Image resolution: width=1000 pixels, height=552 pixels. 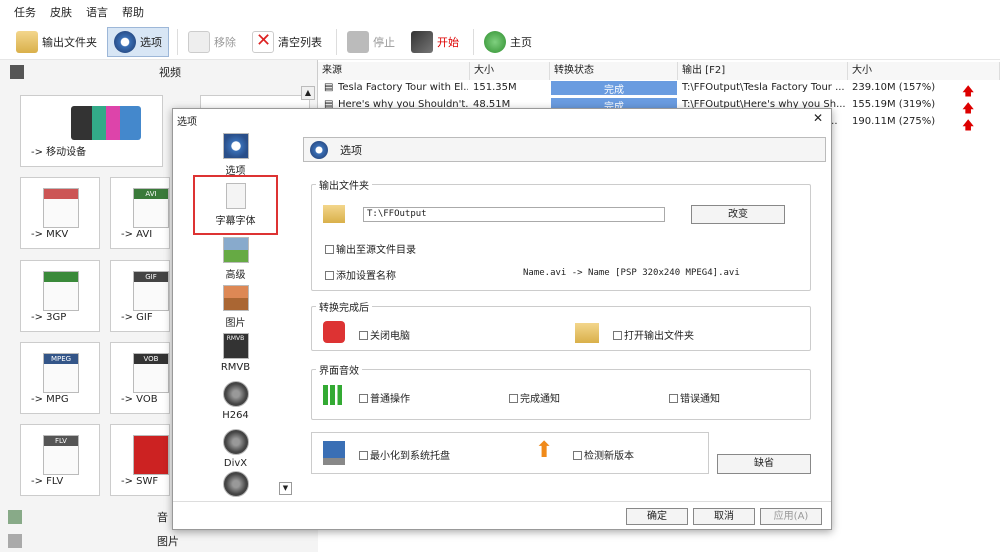 What do you see at coordinates (631, 273) in the screenshot?
I see `name-example: Name.avi -> Name [PSP 320x240 MPEG4].avi` at bounding box center [631, 273].